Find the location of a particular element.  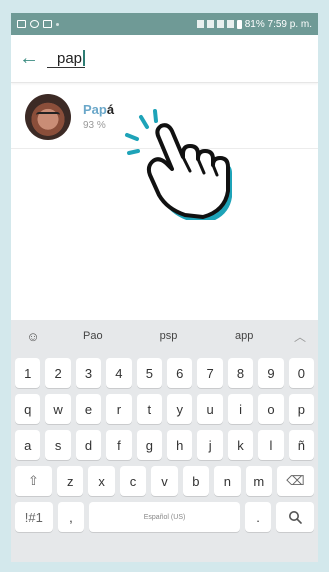

key-7: 7 is located at coordinates (210, 373).